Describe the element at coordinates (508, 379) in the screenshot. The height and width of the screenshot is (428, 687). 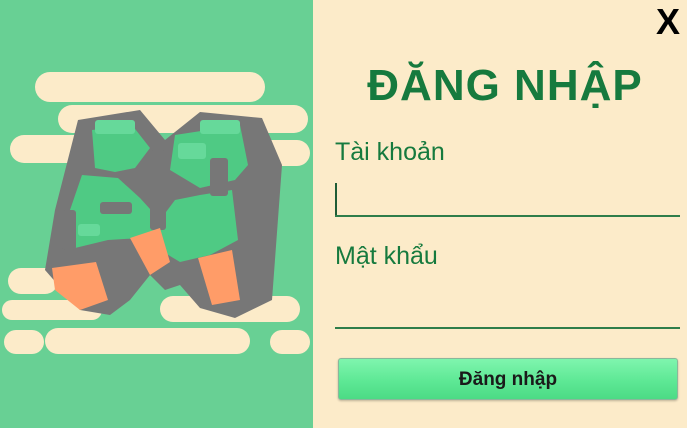
I see `login-button: Đăng nhập` at that location.